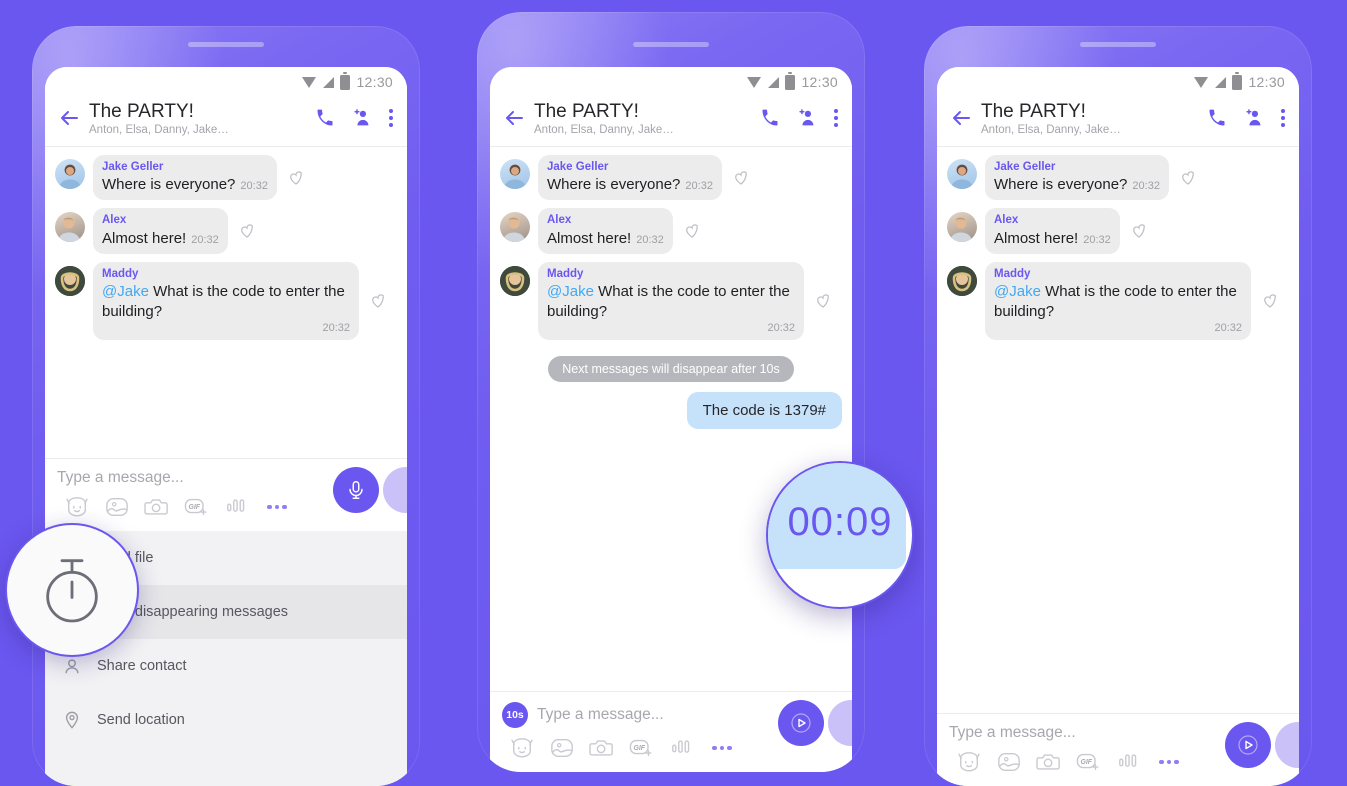 The height and width of the screenshot is (786, 1347). Describe the element at coordinates (840, 521) in the screenshot. I see `countdown-timer: 00:09` at that location.